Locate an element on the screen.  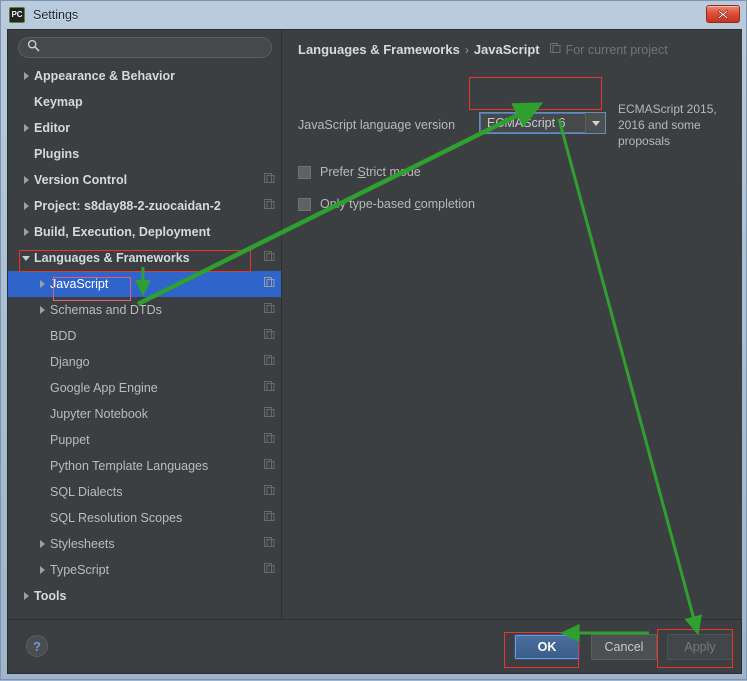
sidebar-item-label: Python Template Languages is located at coordinates (129, 466).